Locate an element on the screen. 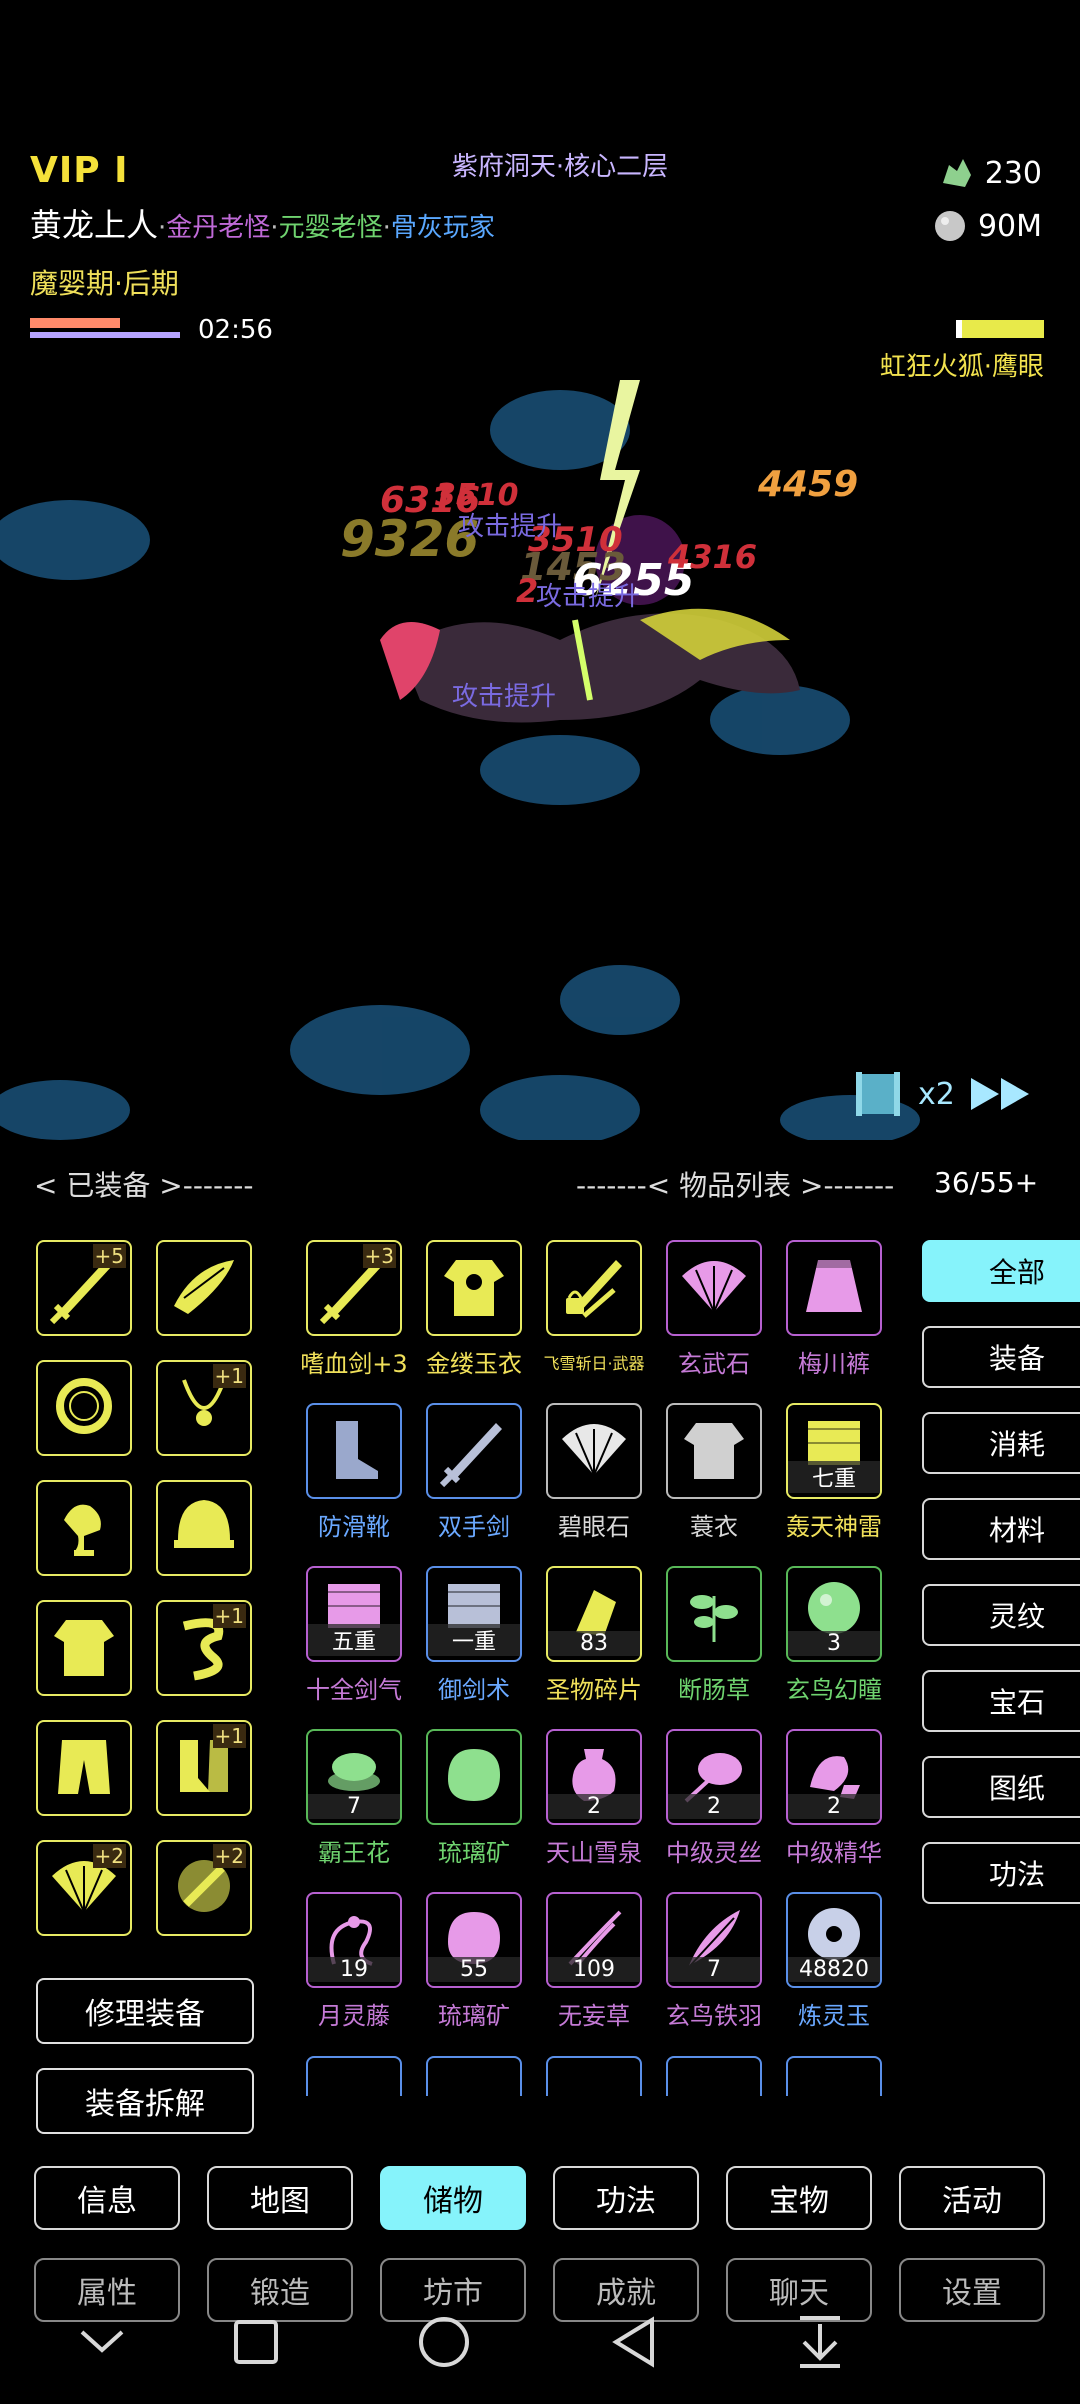 This screenshot has width=1080, height=2404. item-slot: 一重 is located at coordinates (474, 1614).